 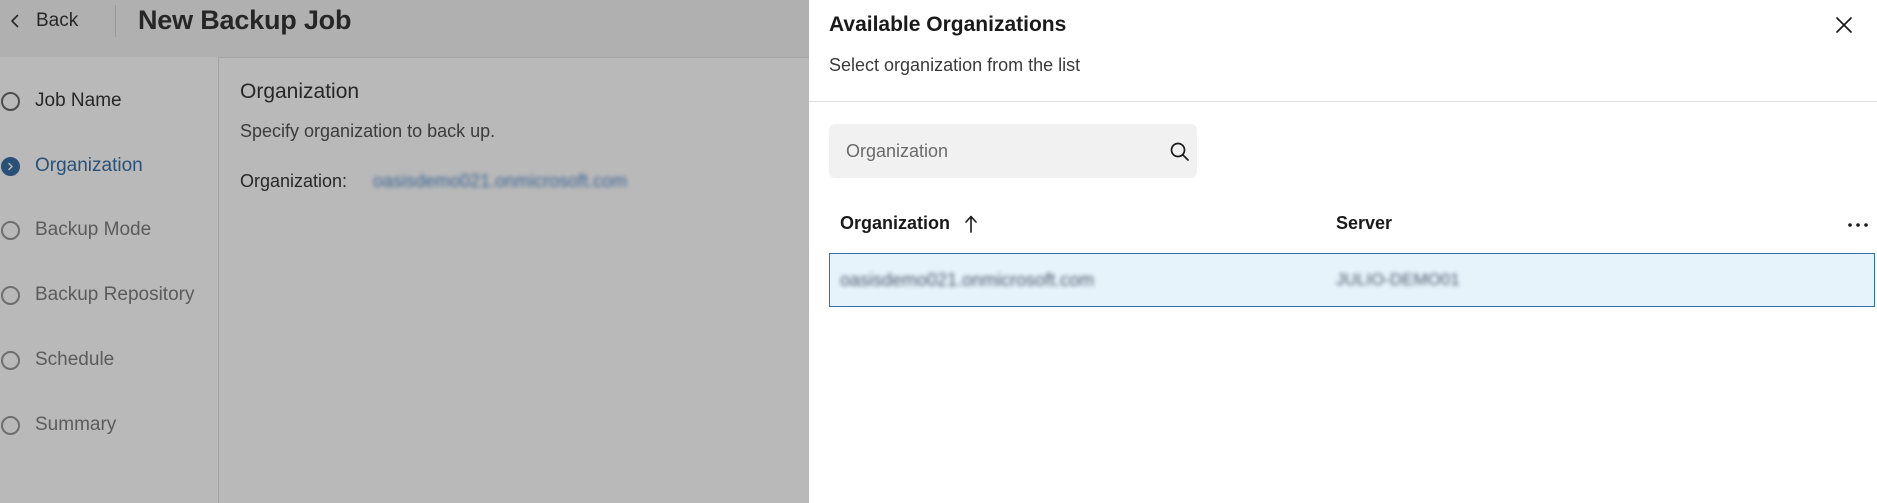 What do you see at coordinates (948, 24) in the screenshot?
I see `panel-title: Available Organizations` at bounding box center [948, 24].